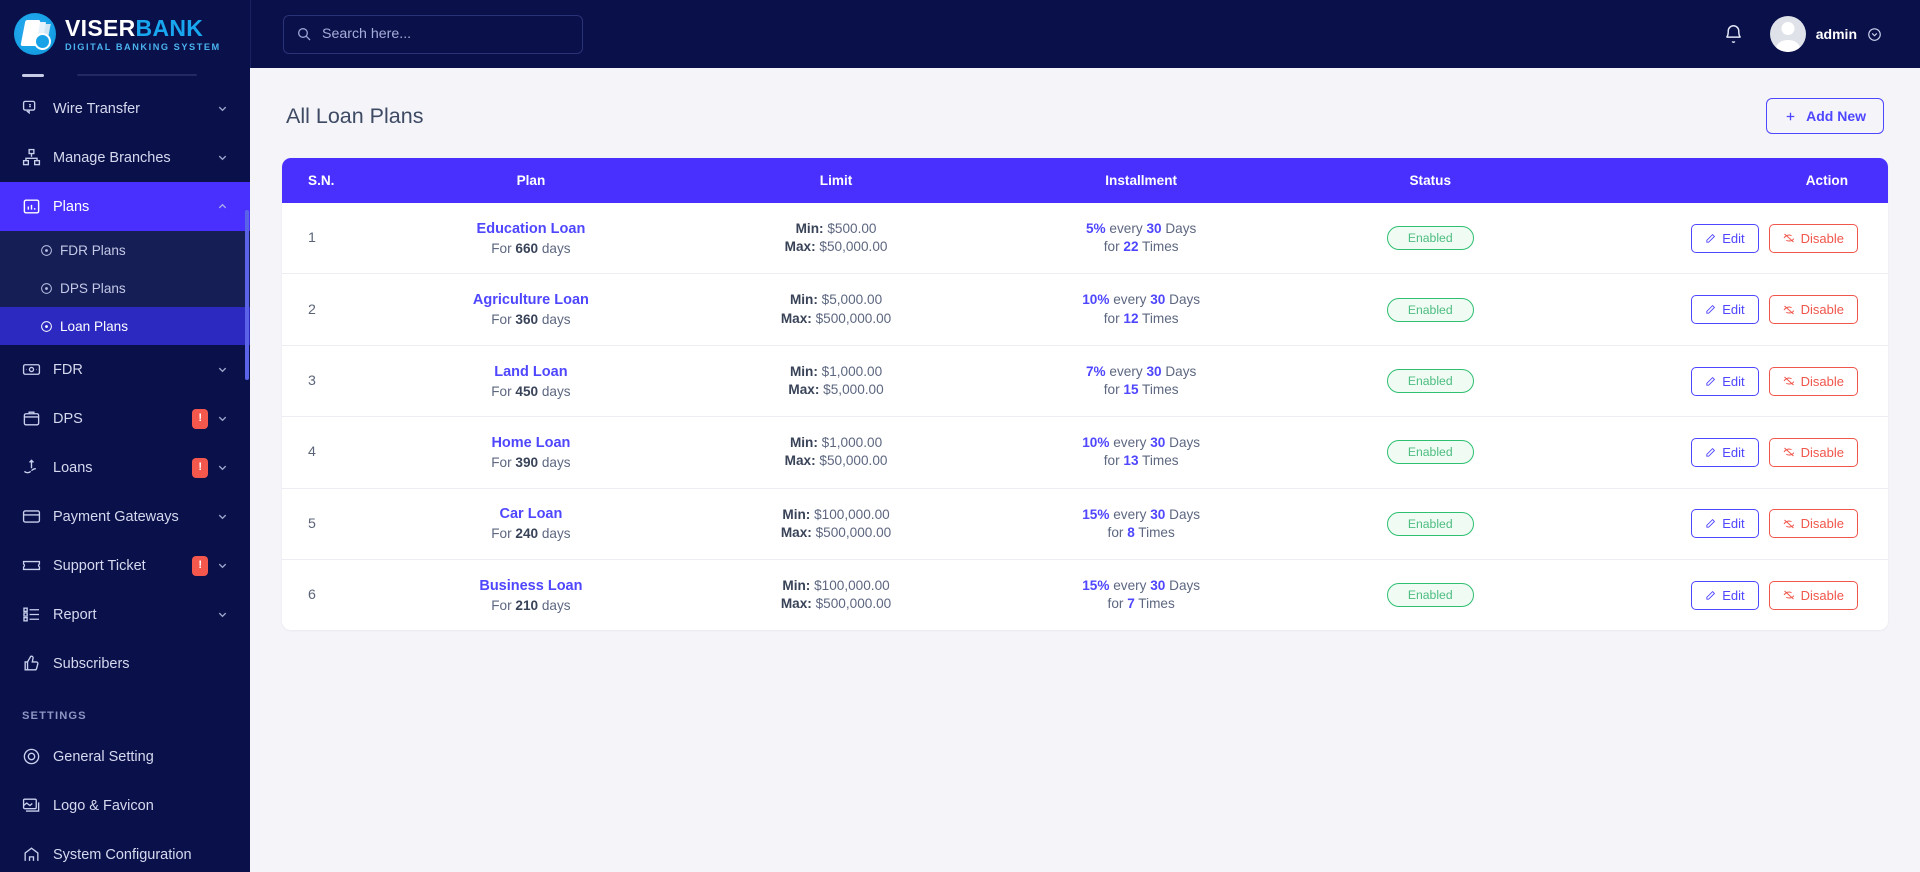 The height and width of the screenshot is (872, 1920). I want to click on sidebar-scrollbar, so click(247, 295).